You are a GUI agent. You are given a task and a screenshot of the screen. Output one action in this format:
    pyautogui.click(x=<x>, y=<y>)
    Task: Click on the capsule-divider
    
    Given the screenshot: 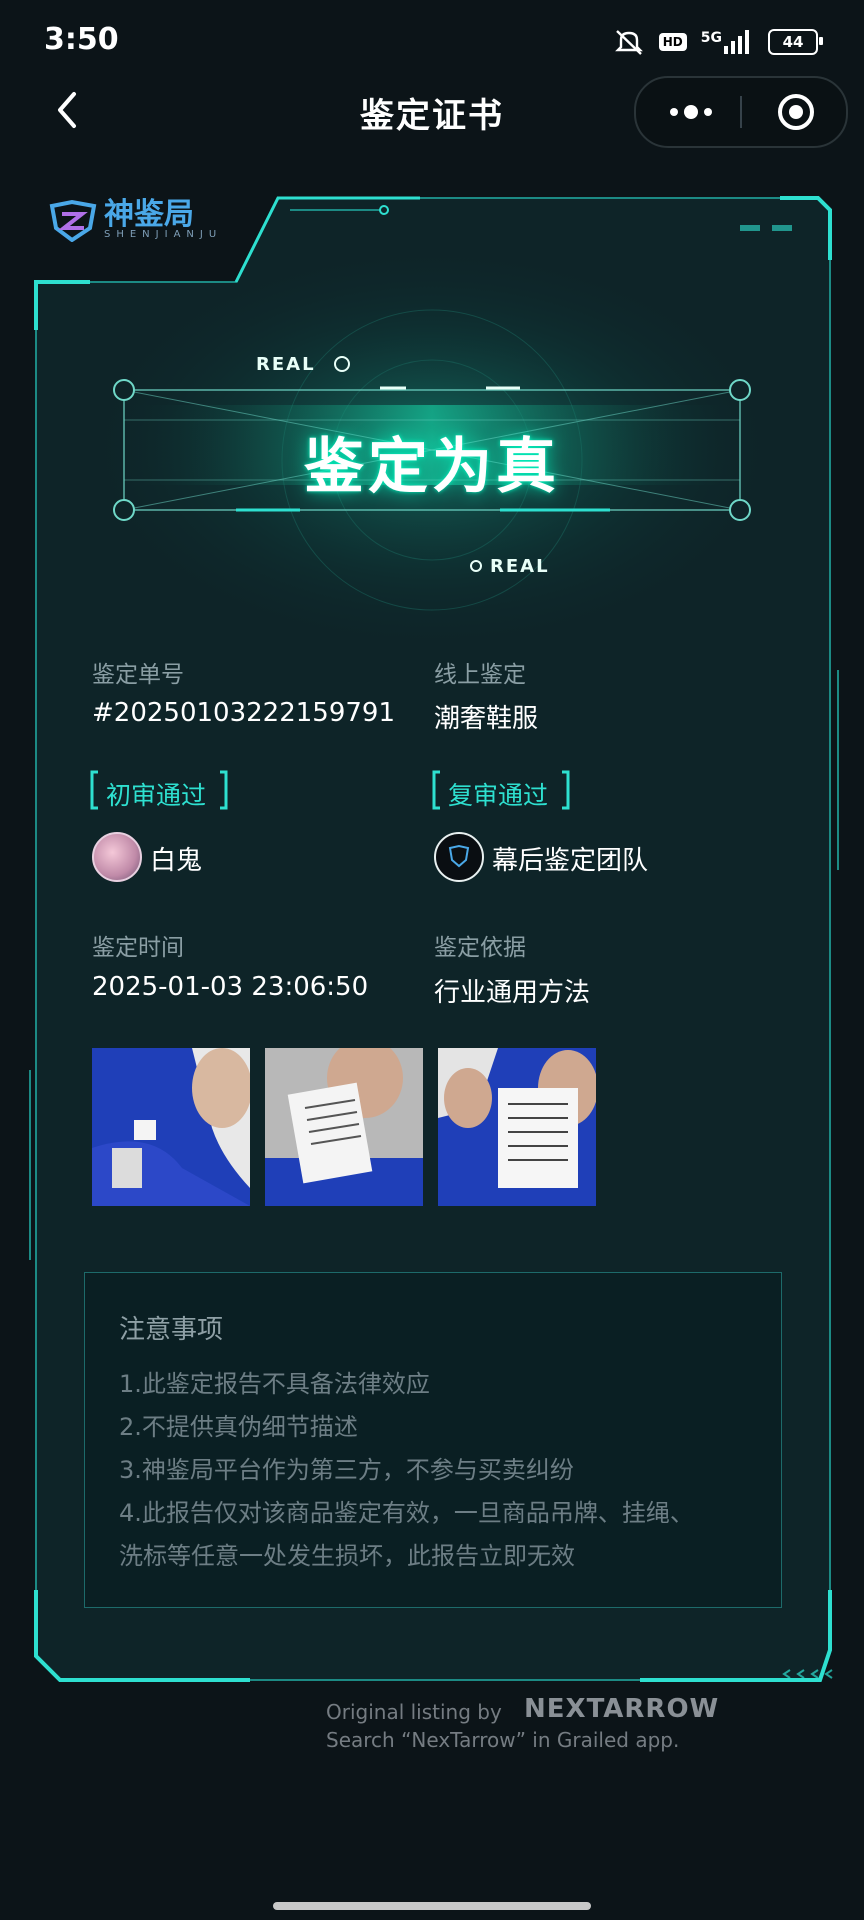 What is the action you would take?
    pyautogui.click(x=741, y=112)
    